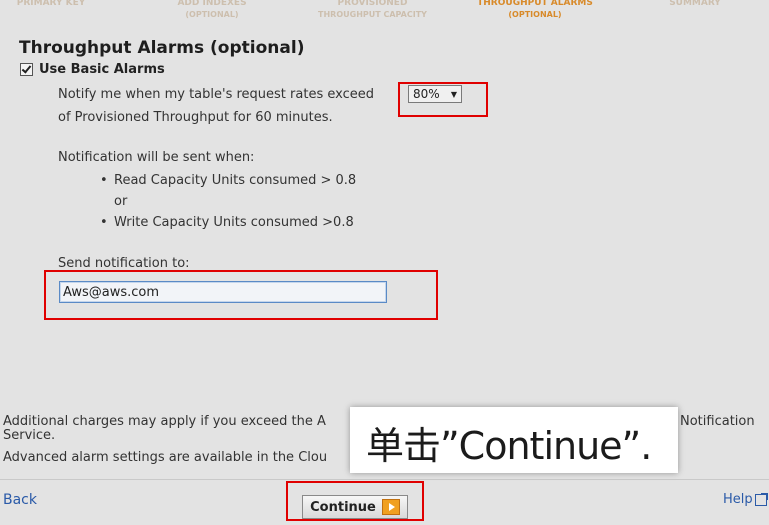  What do you see at coordinates (355, 501) in the screenshot?
I see `highlight-continue` at bounding box center [355, 501].